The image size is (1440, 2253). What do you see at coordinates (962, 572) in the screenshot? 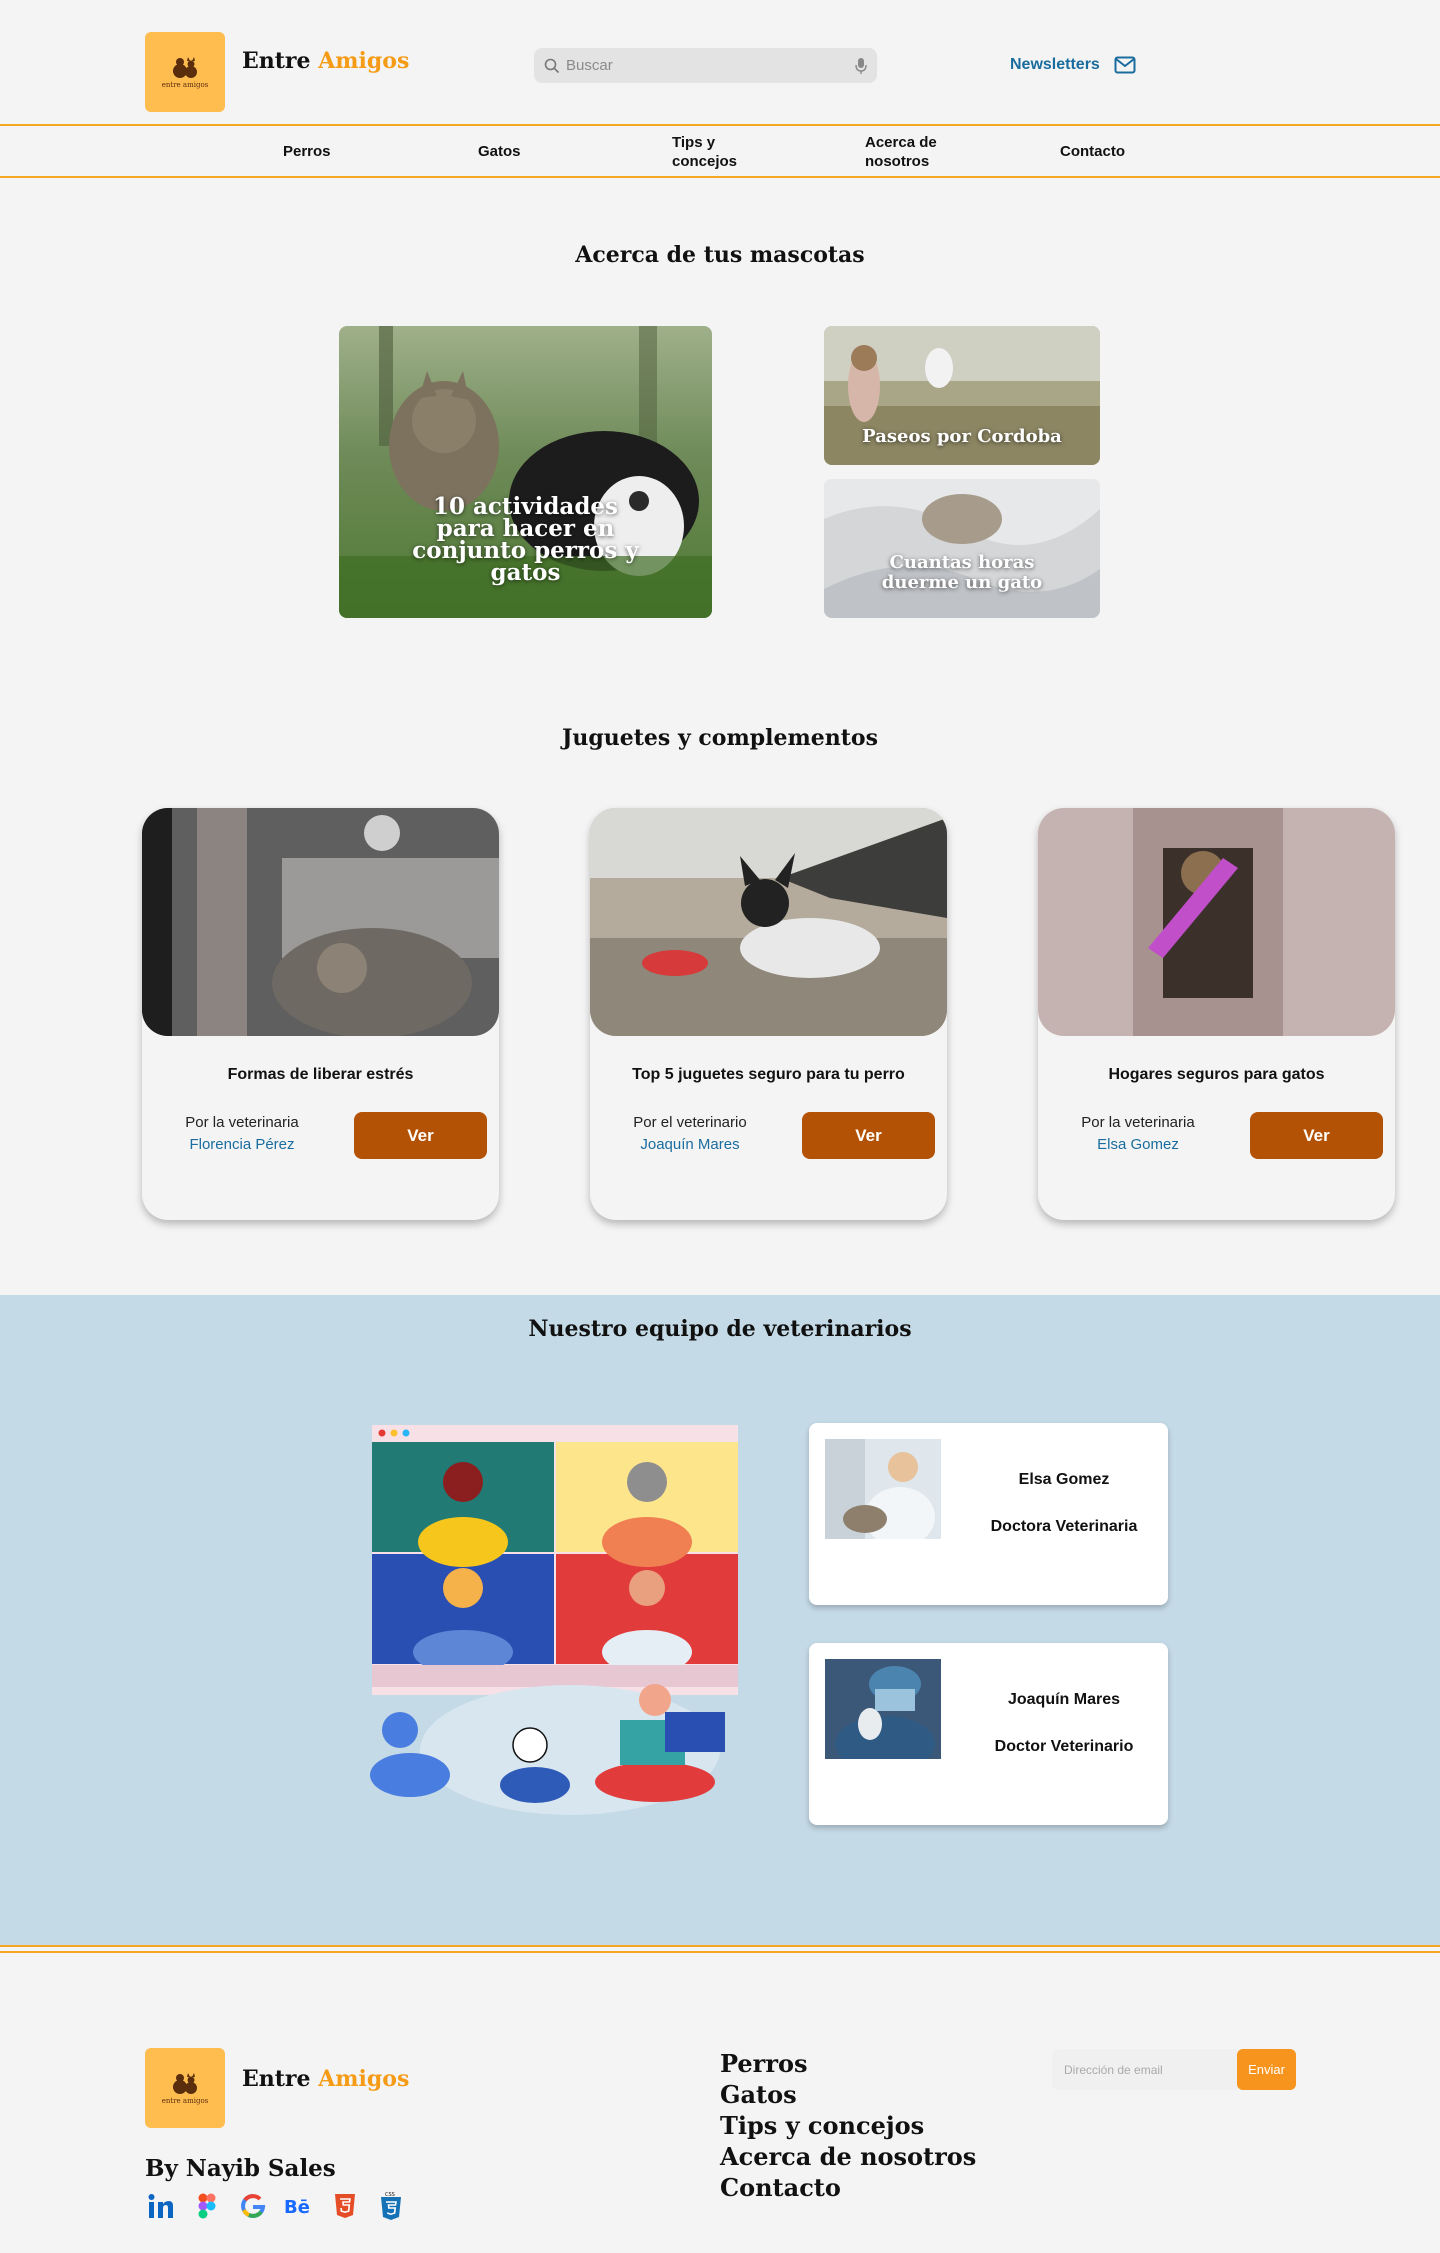
I see `feature-caption: Cuantas horas duerme un gato` at bounding box center [962, 572].